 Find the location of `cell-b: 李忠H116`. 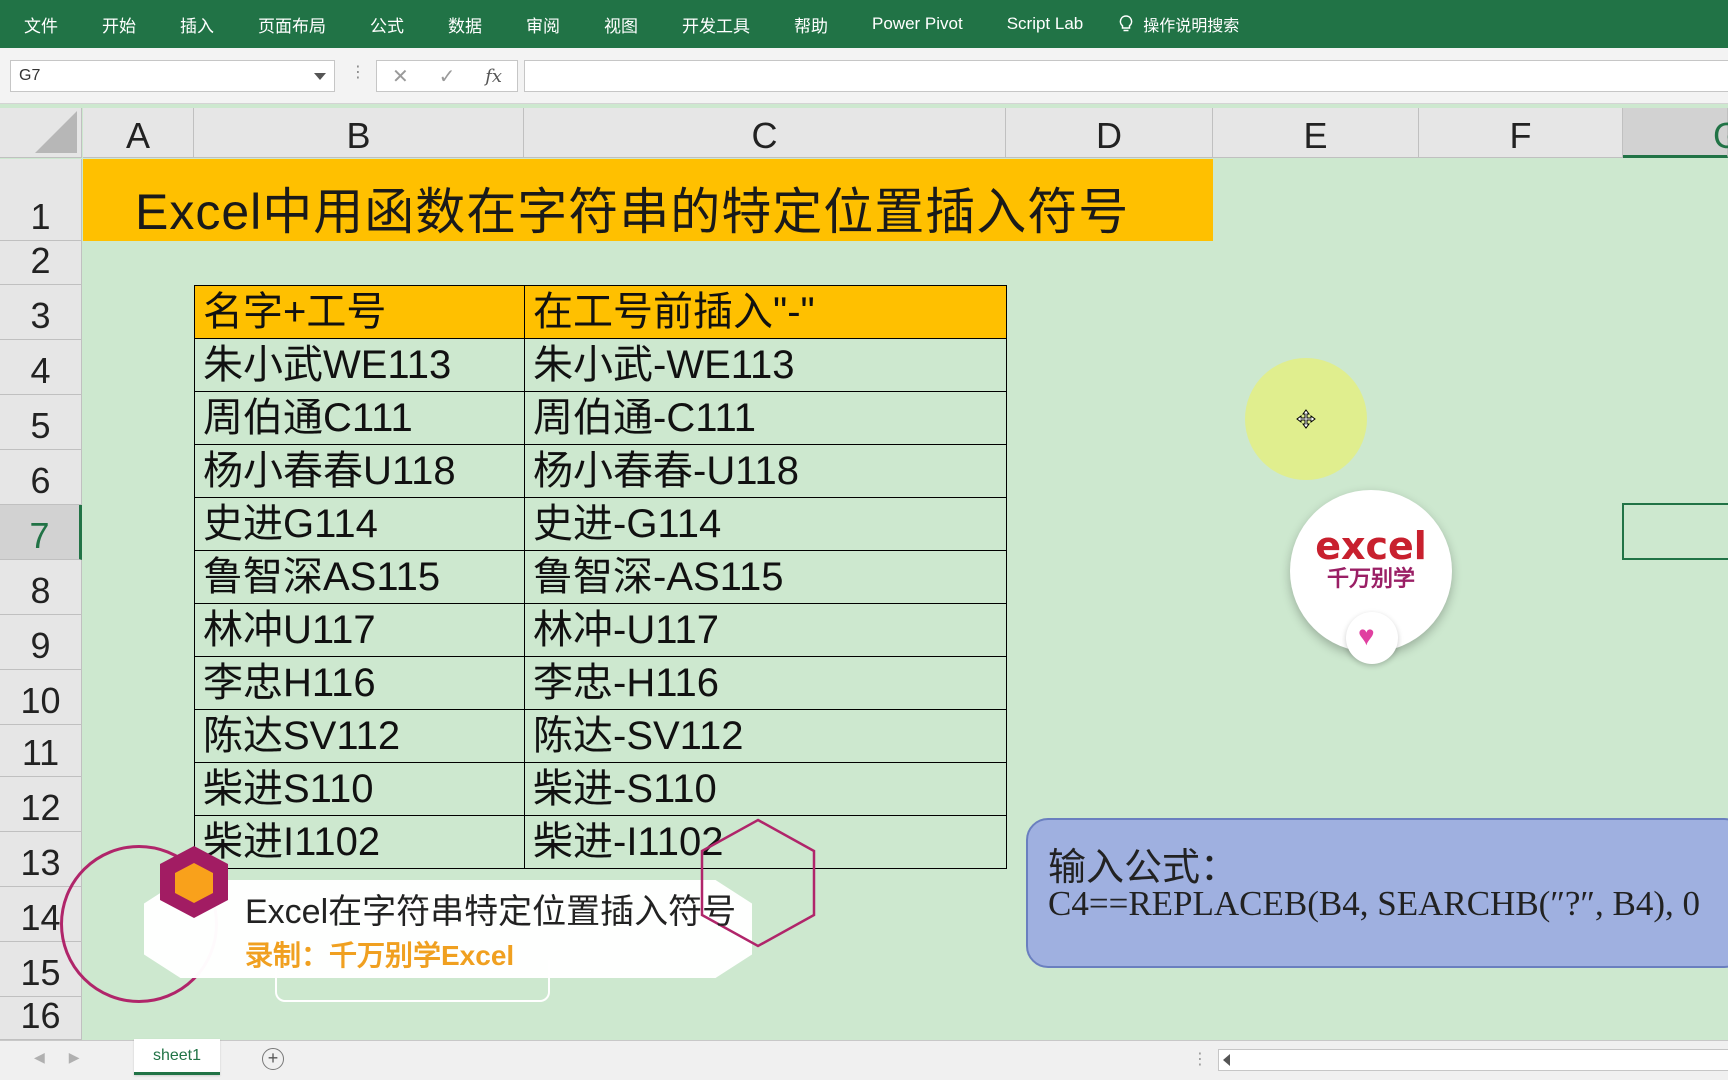

cell-b: 李忠H116 is located at coordinates (359, 683).